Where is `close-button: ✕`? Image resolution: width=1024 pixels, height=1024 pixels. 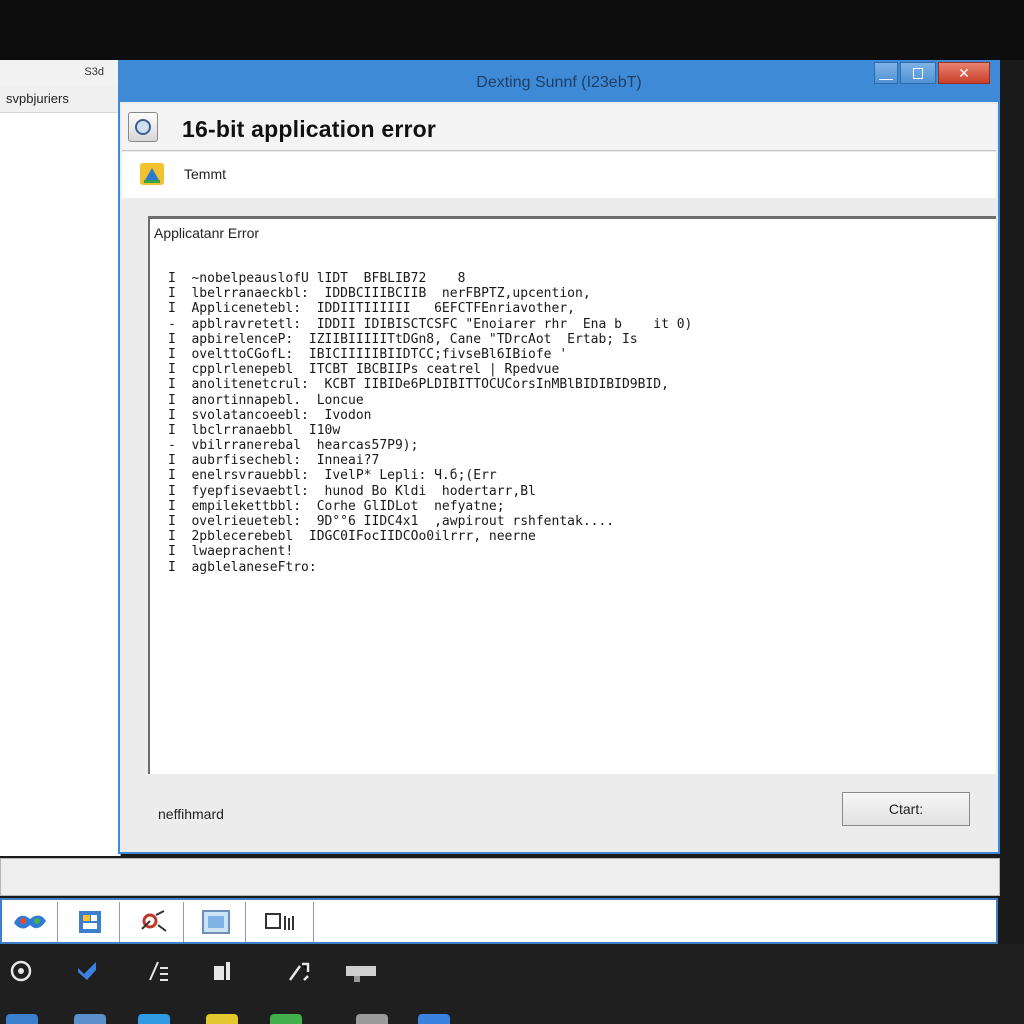
close-button: ✕ is located at coordinates (964, 73).